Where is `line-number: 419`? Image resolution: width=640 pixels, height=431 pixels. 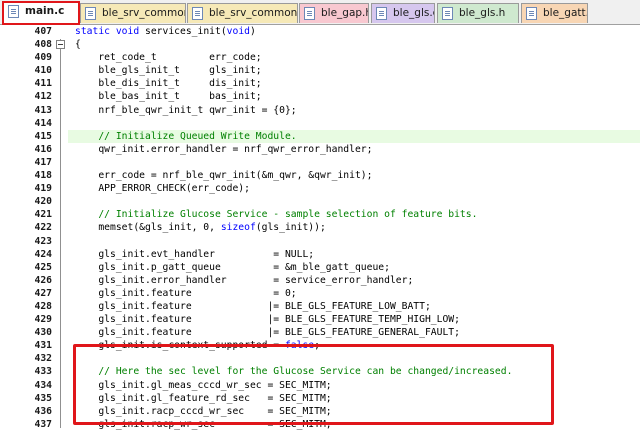
line-number: 419 is located at coordinates (43, 189).